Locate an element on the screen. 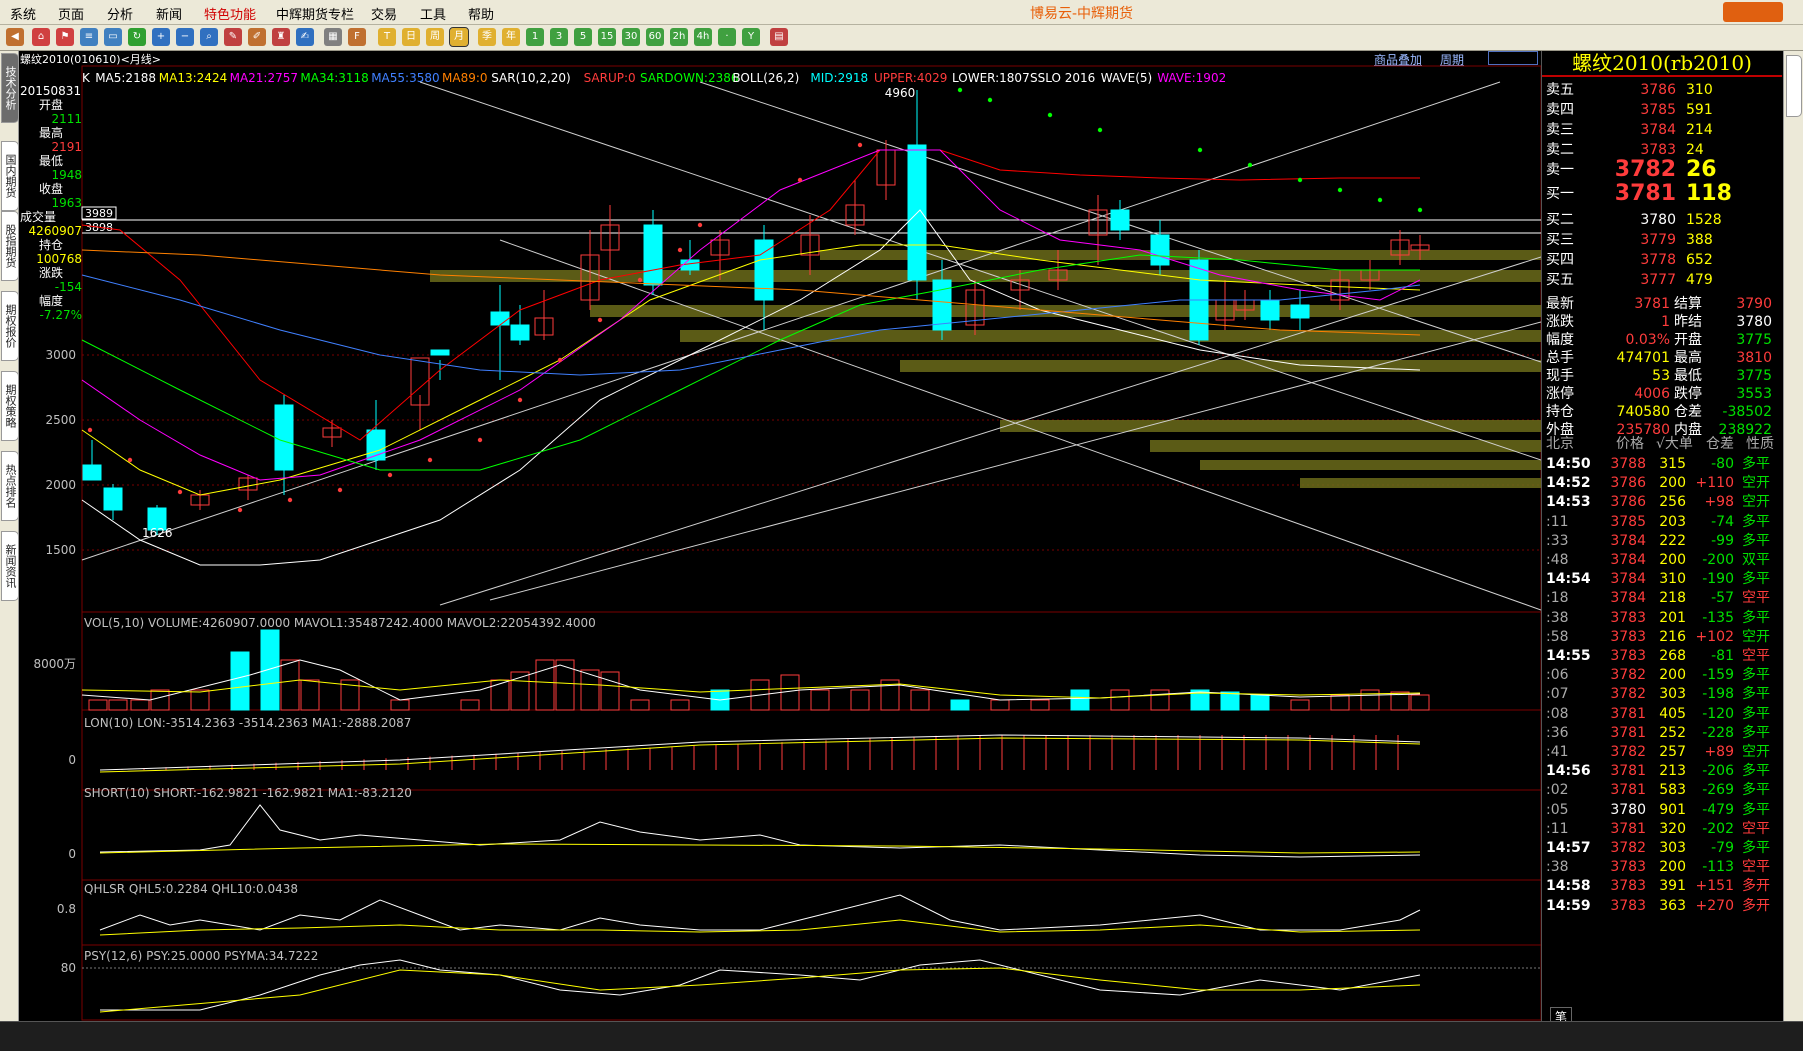  ask-label: 卖四 is located at coordinates (1560, 110).